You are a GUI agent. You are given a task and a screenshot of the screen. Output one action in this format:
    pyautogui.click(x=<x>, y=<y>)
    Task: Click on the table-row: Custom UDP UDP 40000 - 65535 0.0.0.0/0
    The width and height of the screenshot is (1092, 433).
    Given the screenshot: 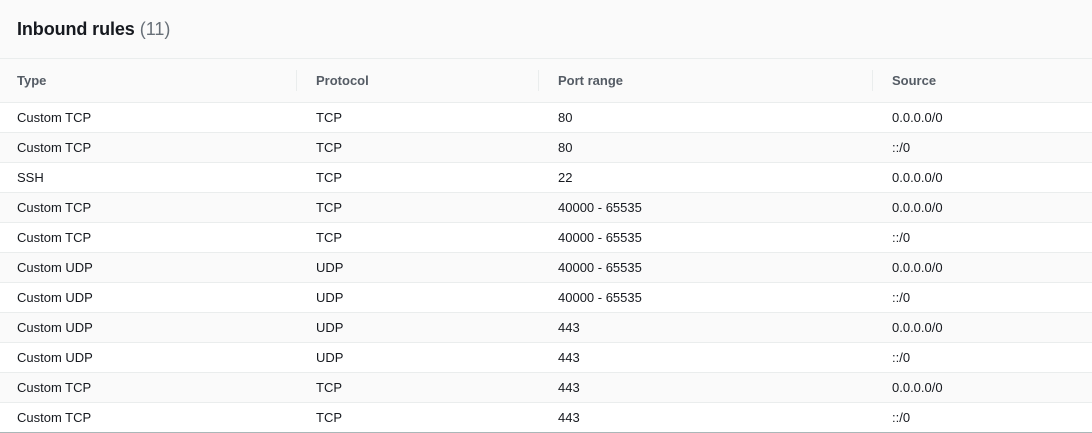 What is the action you would take?
    pyautogui.click(x=546, y=267)
    